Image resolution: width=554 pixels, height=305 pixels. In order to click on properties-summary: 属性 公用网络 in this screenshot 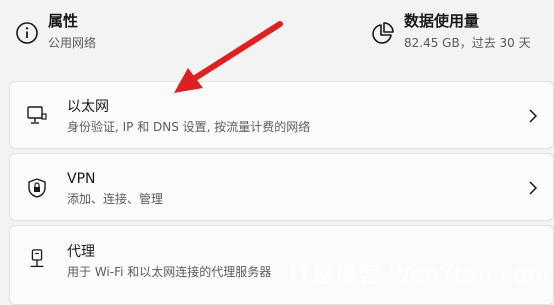, I will do `click(55, 31)`.